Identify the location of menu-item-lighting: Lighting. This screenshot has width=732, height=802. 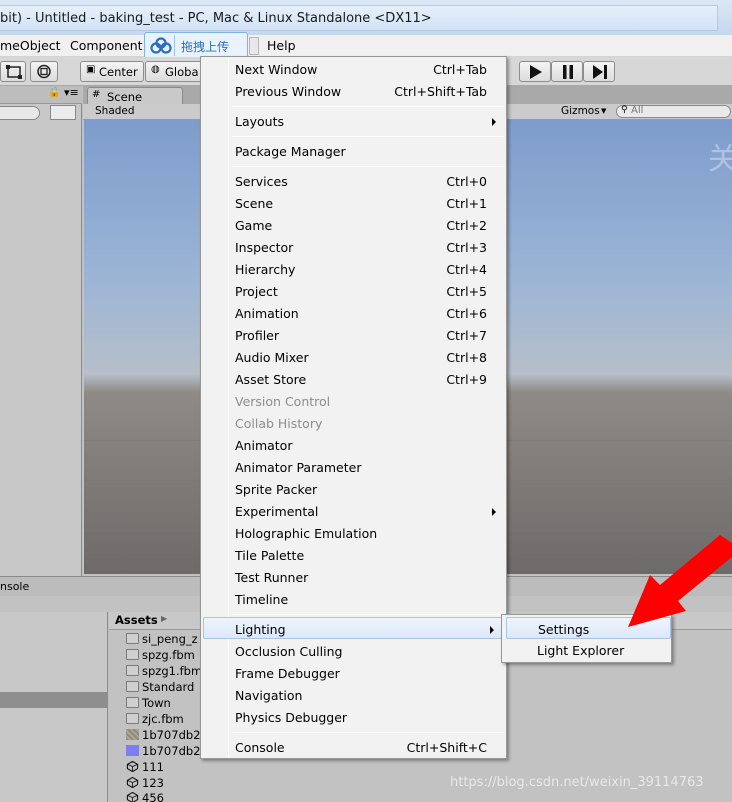
(354, 628).